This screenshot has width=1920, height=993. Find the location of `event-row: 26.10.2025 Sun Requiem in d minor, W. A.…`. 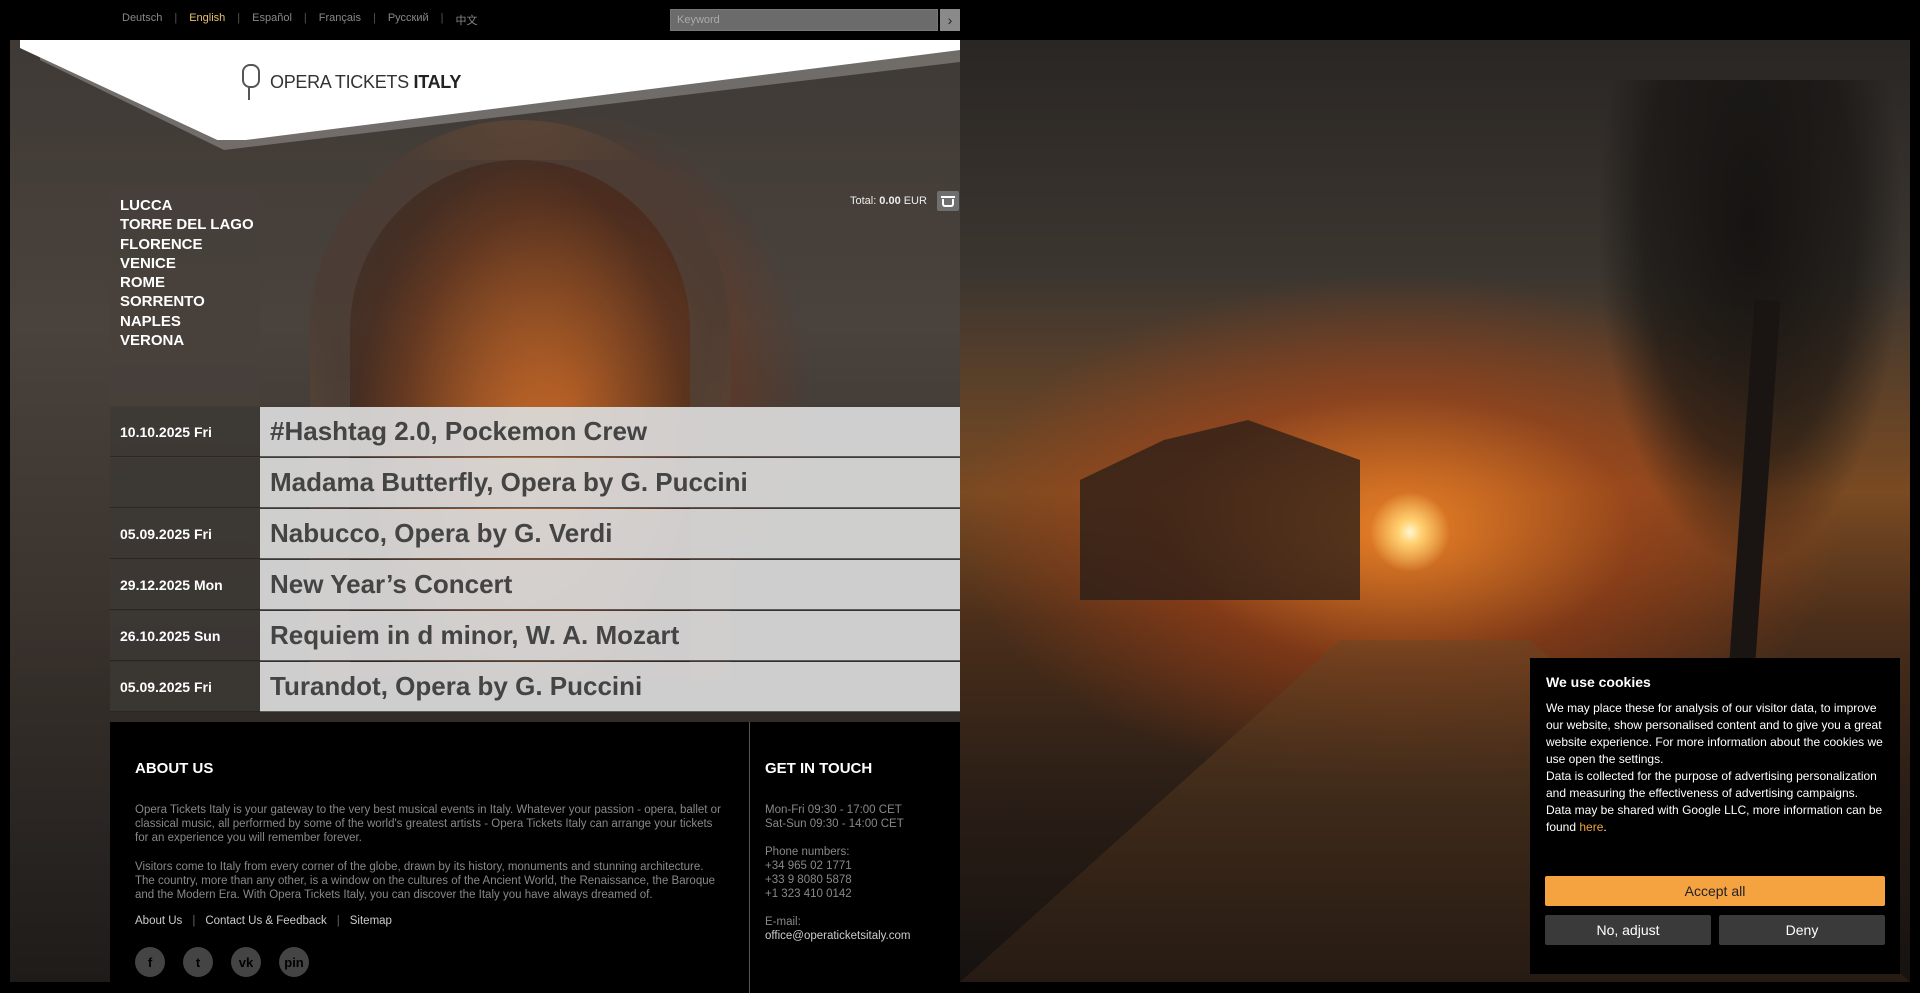

event-row: 26.10.2025 Sun Requiem in d minor, W. A.… is located at coordinates (535, 636).